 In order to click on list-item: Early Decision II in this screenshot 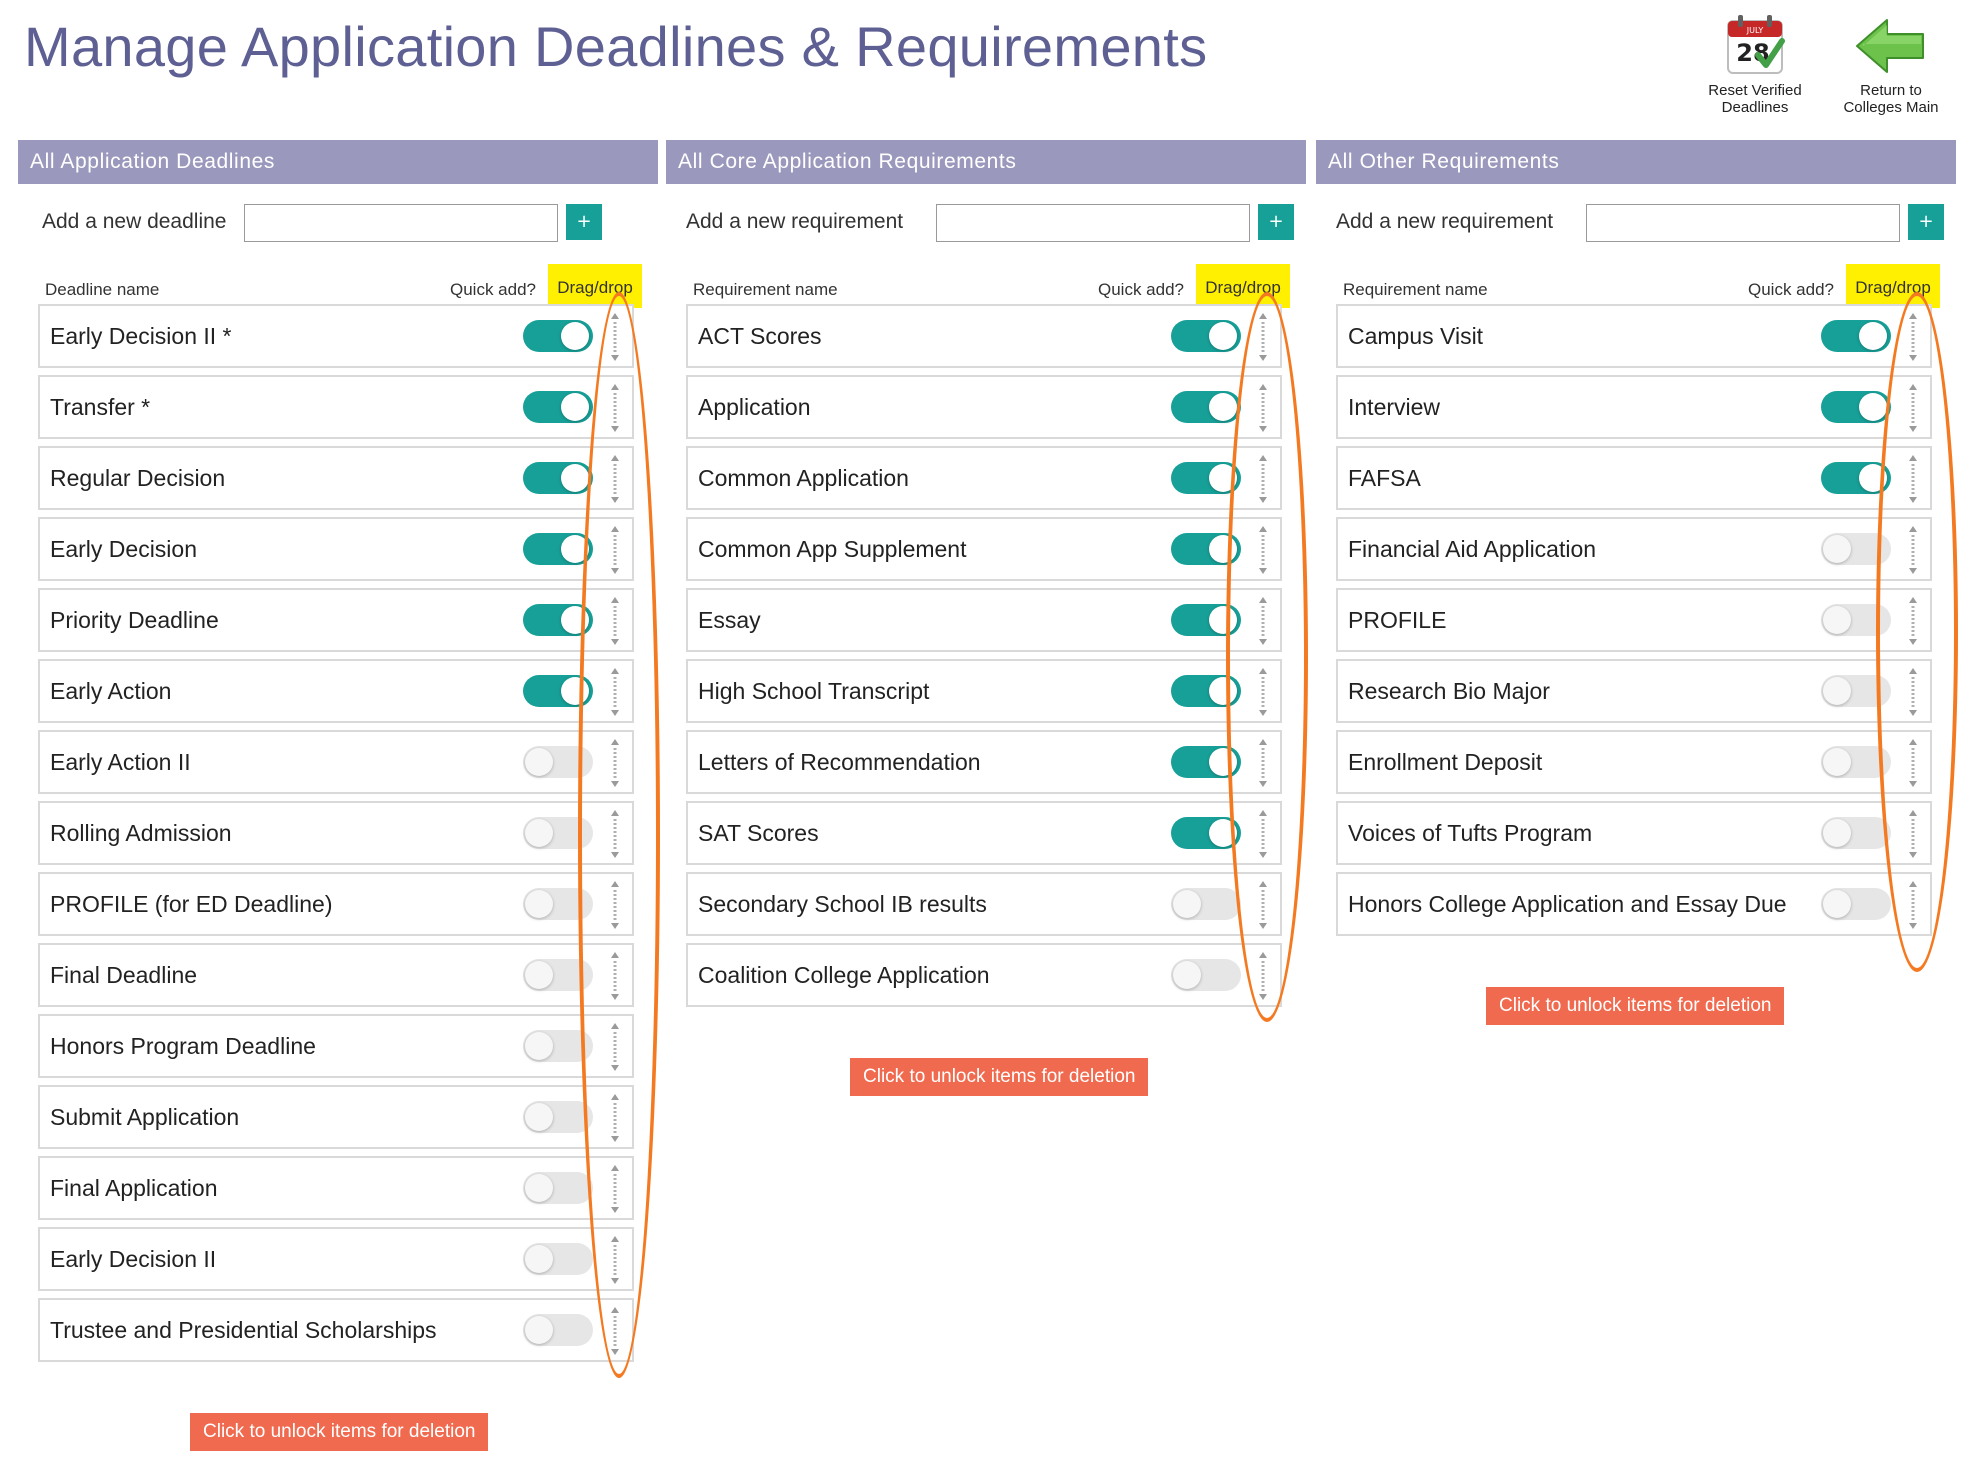, I will do `click(336, 1259)`.